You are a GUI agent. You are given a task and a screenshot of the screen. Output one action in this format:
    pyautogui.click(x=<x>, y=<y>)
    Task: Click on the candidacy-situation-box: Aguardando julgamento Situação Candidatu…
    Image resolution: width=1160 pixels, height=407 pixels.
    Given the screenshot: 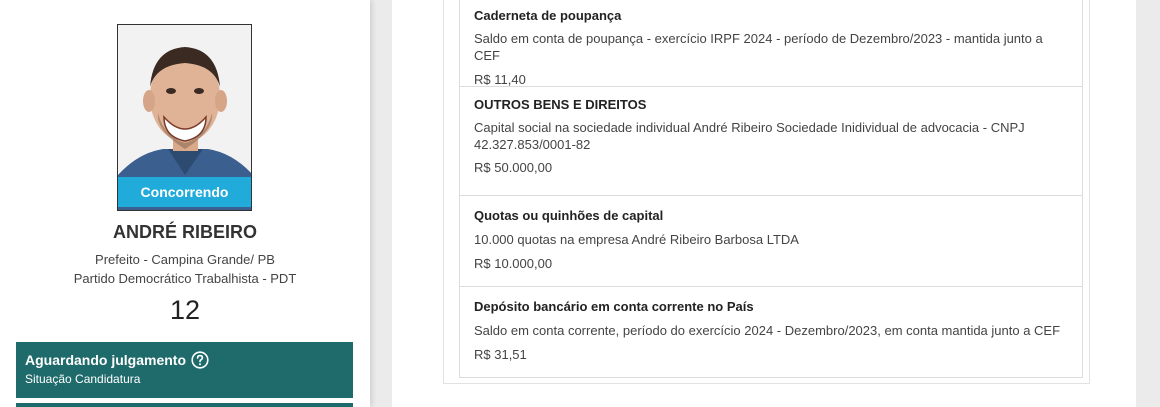 What is the action you would take?
    pyautogui.click(x=184, y=370)
    